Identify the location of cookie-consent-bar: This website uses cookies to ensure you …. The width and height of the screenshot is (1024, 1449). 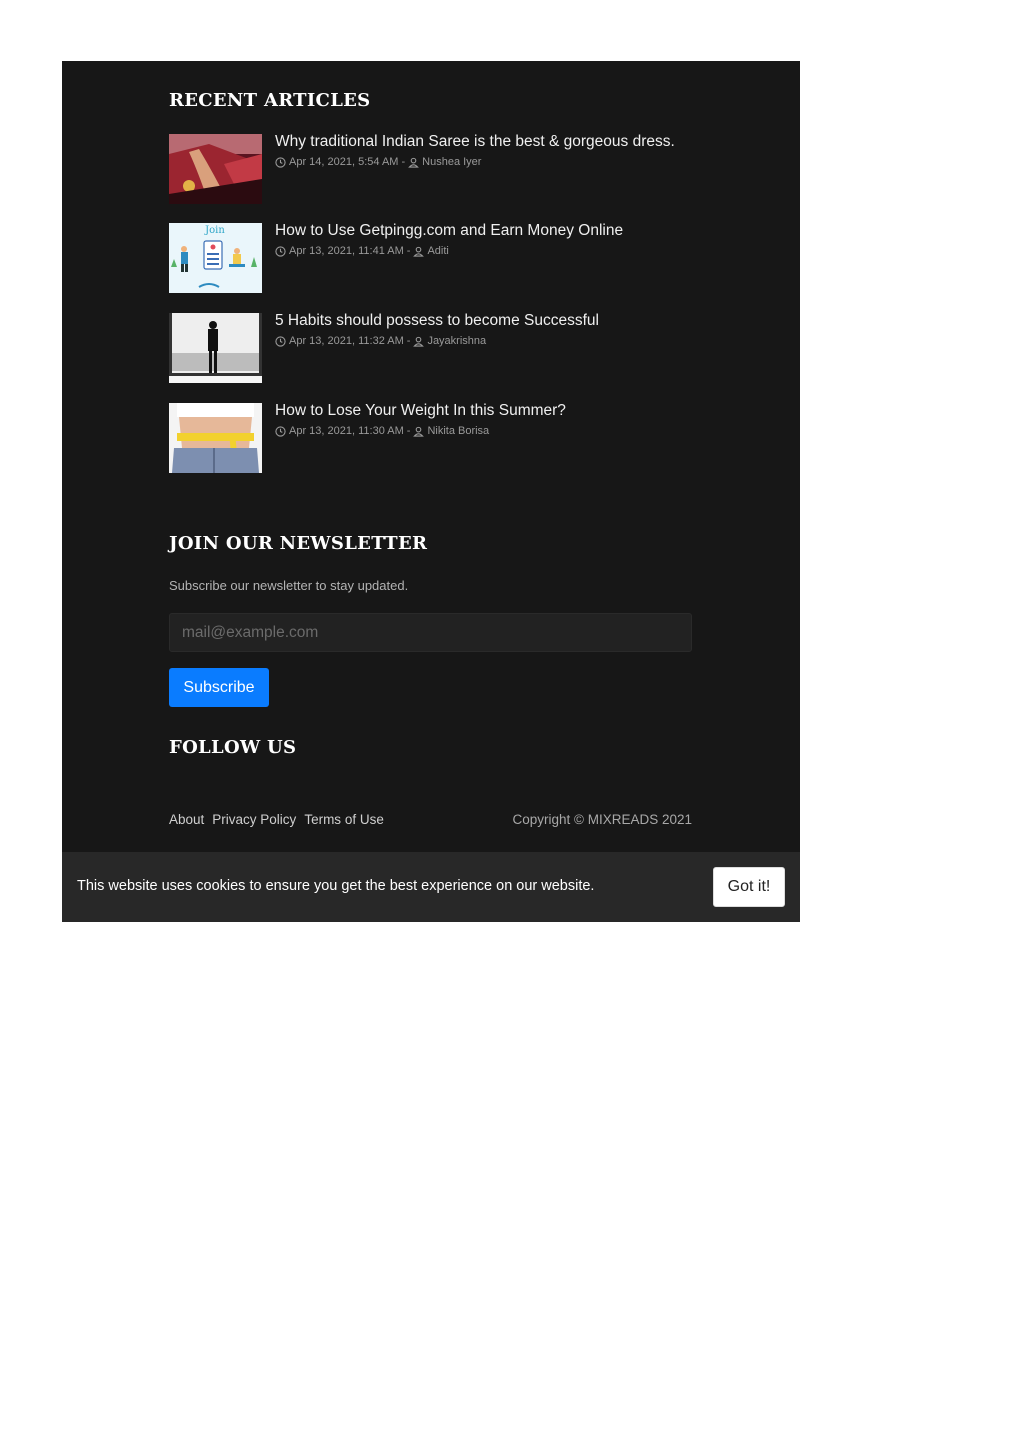
(431, 887).